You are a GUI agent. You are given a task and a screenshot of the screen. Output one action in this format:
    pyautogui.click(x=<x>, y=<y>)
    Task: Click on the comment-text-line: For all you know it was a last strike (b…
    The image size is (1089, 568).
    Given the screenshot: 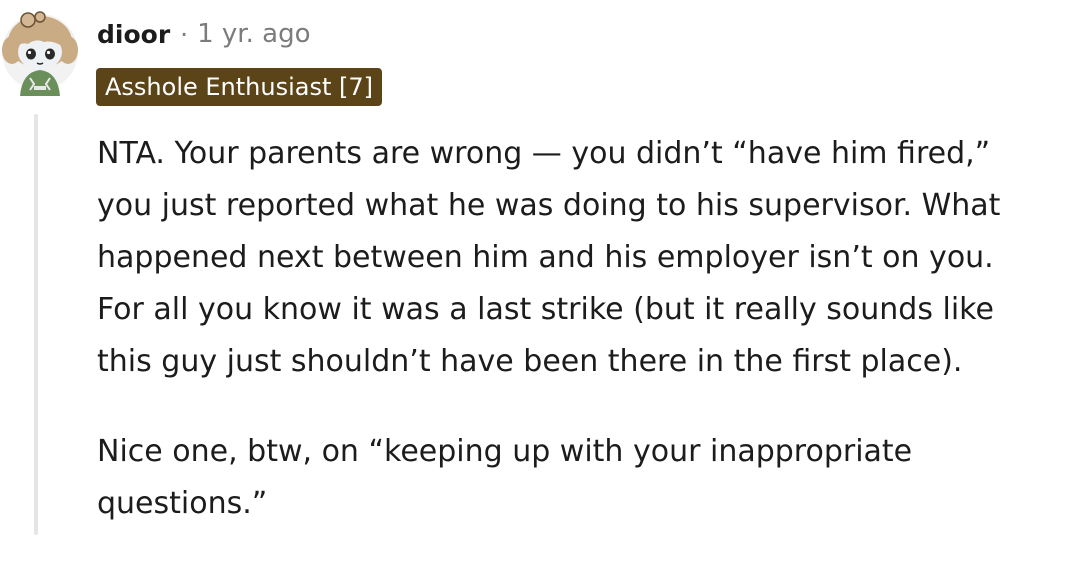 What is the action you would take?
    pyautogui.click(x=545, y=309)
    